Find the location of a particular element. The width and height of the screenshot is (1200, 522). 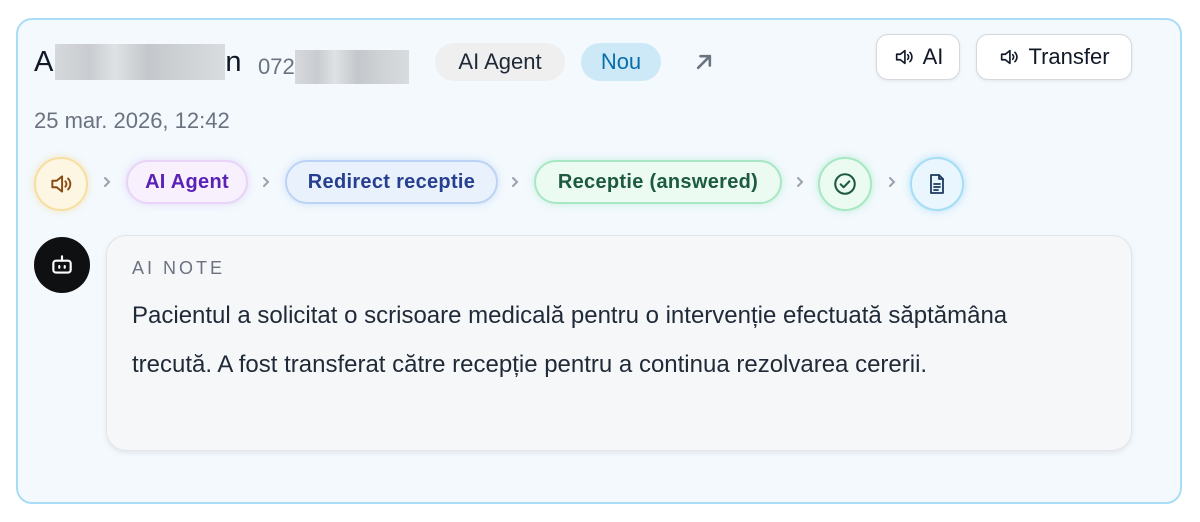

flow-step-ai-agent: AI Agent is located at coordinates (187, 182).